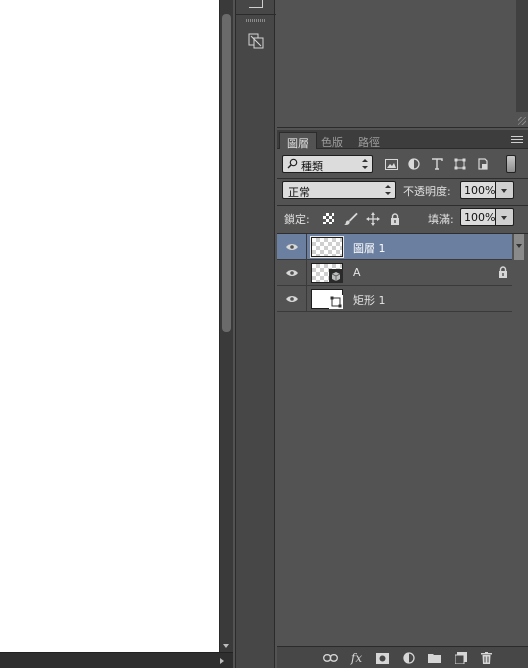 Image resolution: width=528 pixels, height=668 pixels. Describe the element at coordinates (522, 56) in the screenshot. I see `upper-panel-scrollbar` at that location.